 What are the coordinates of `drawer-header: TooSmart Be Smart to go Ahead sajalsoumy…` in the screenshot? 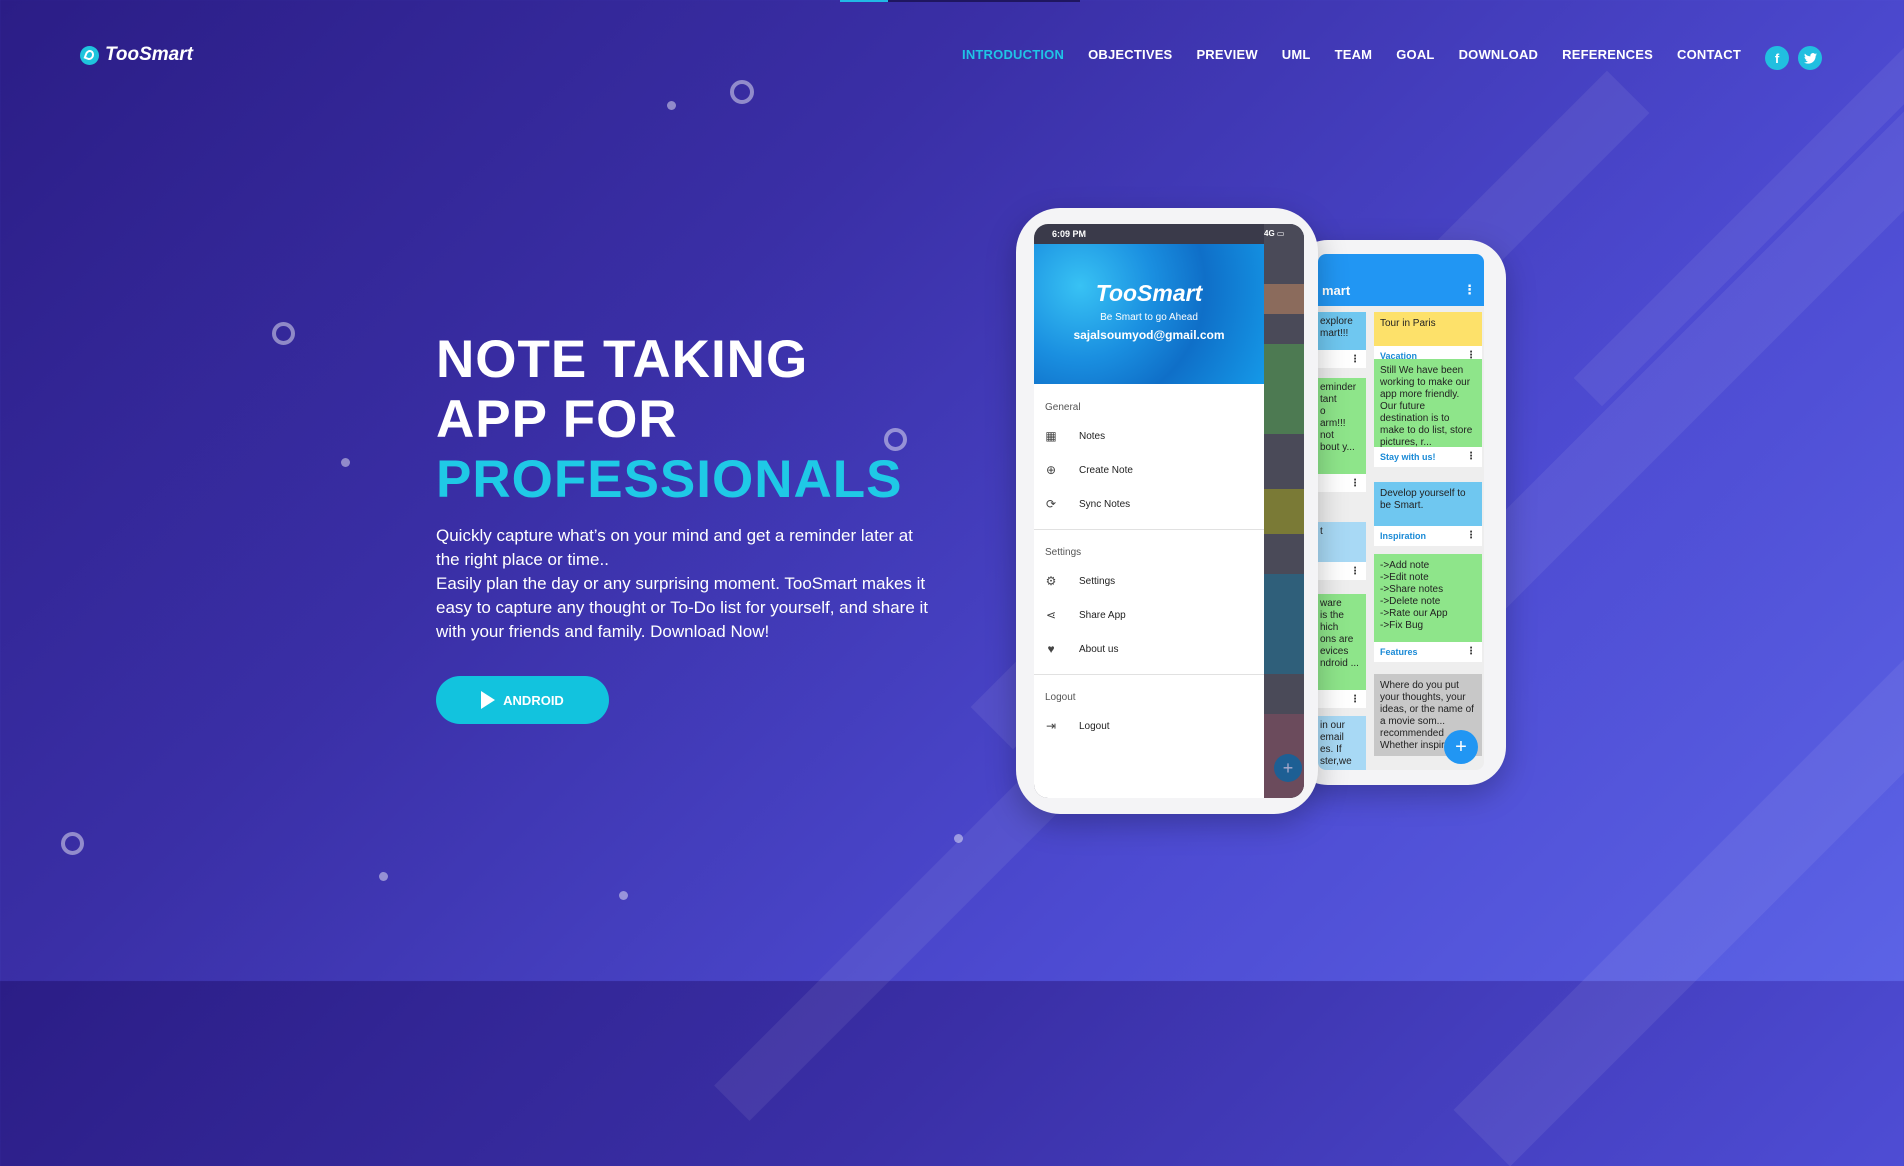 It's located at (1149, 314).